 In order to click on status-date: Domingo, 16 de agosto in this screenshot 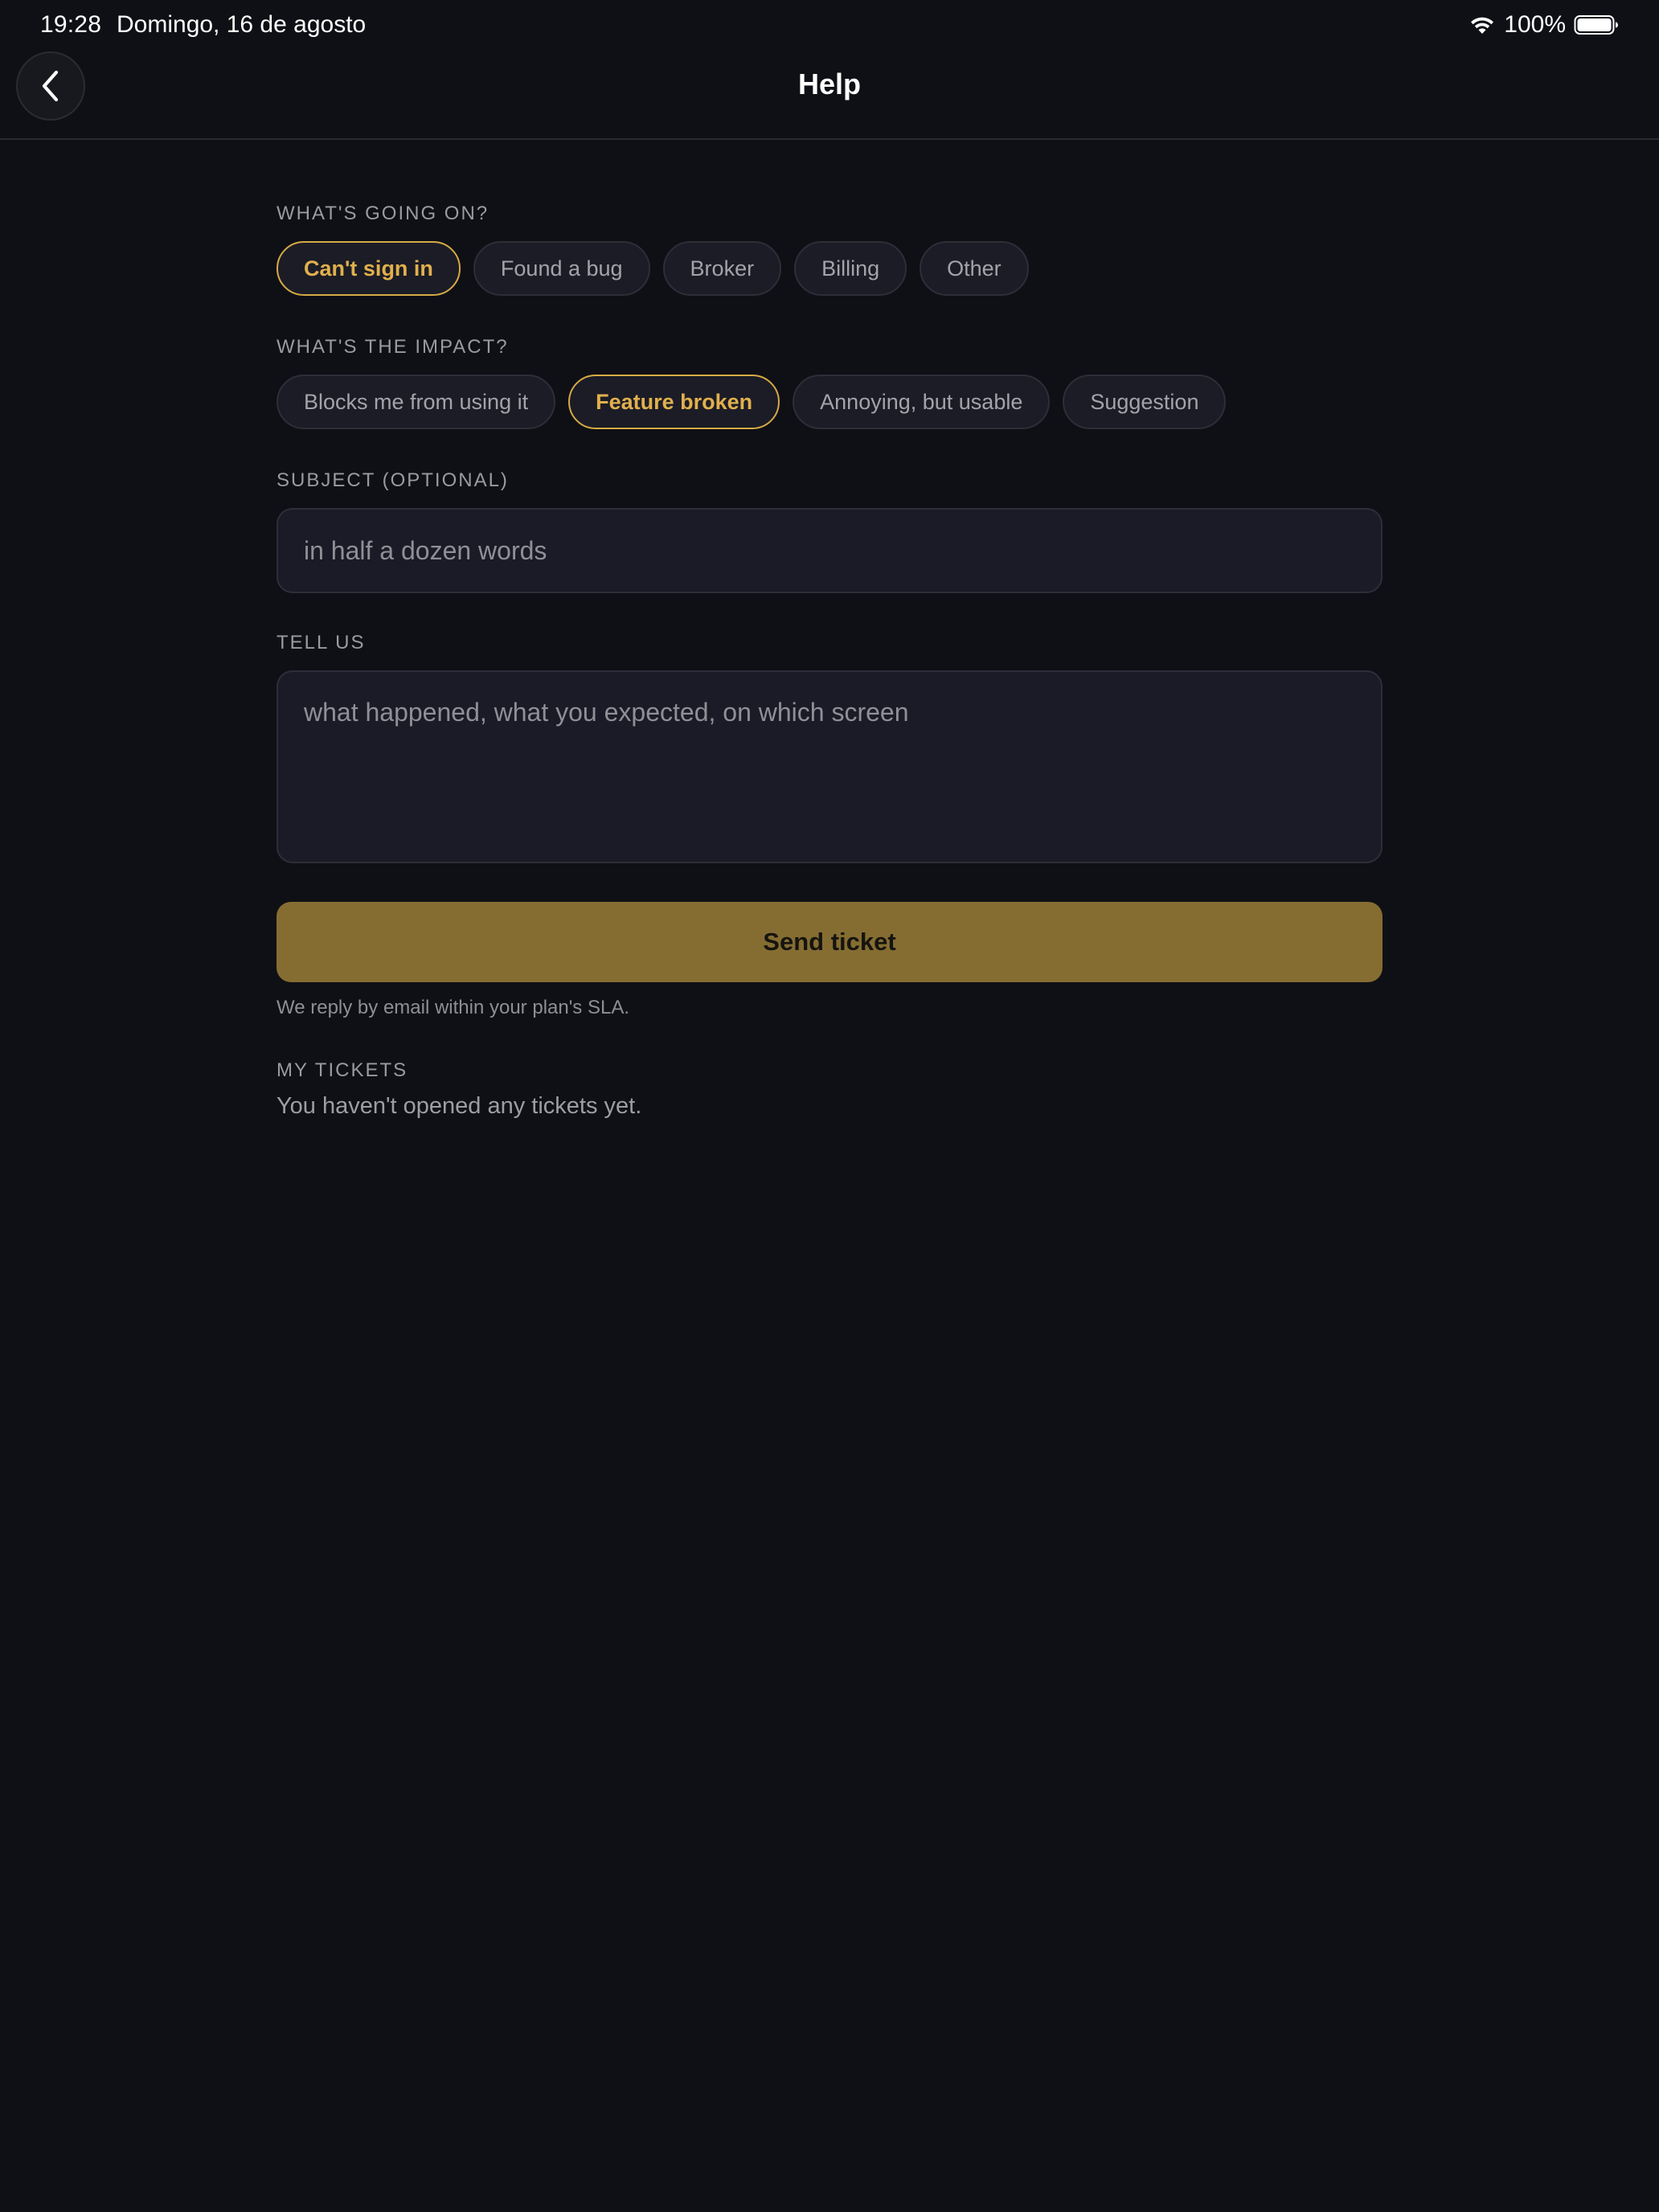, I will do `click(242, 24)`.